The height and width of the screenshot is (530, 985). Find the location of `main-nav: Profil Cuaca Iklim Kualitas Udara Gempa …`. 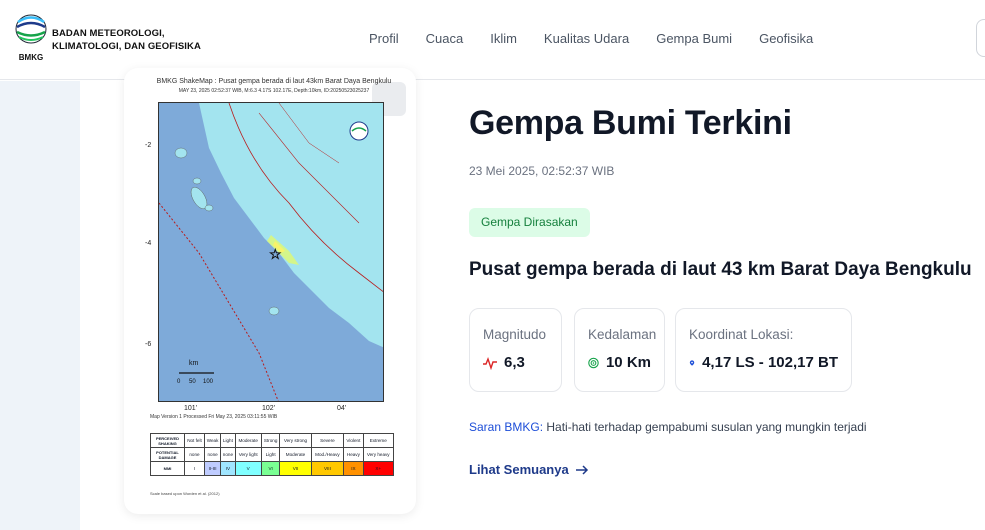

main-nav: Profil Cuaca Iklim Kualitas Udara Gempa … is located at coordinates (604, 38).